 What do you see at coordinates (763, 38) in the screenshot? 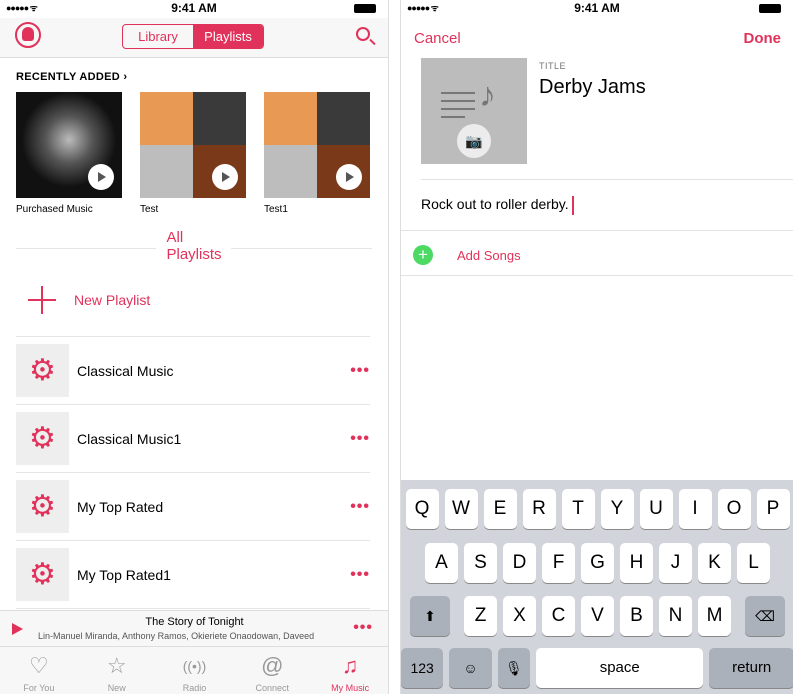
I see `done-button: Done` at bounding box center [763, 38].